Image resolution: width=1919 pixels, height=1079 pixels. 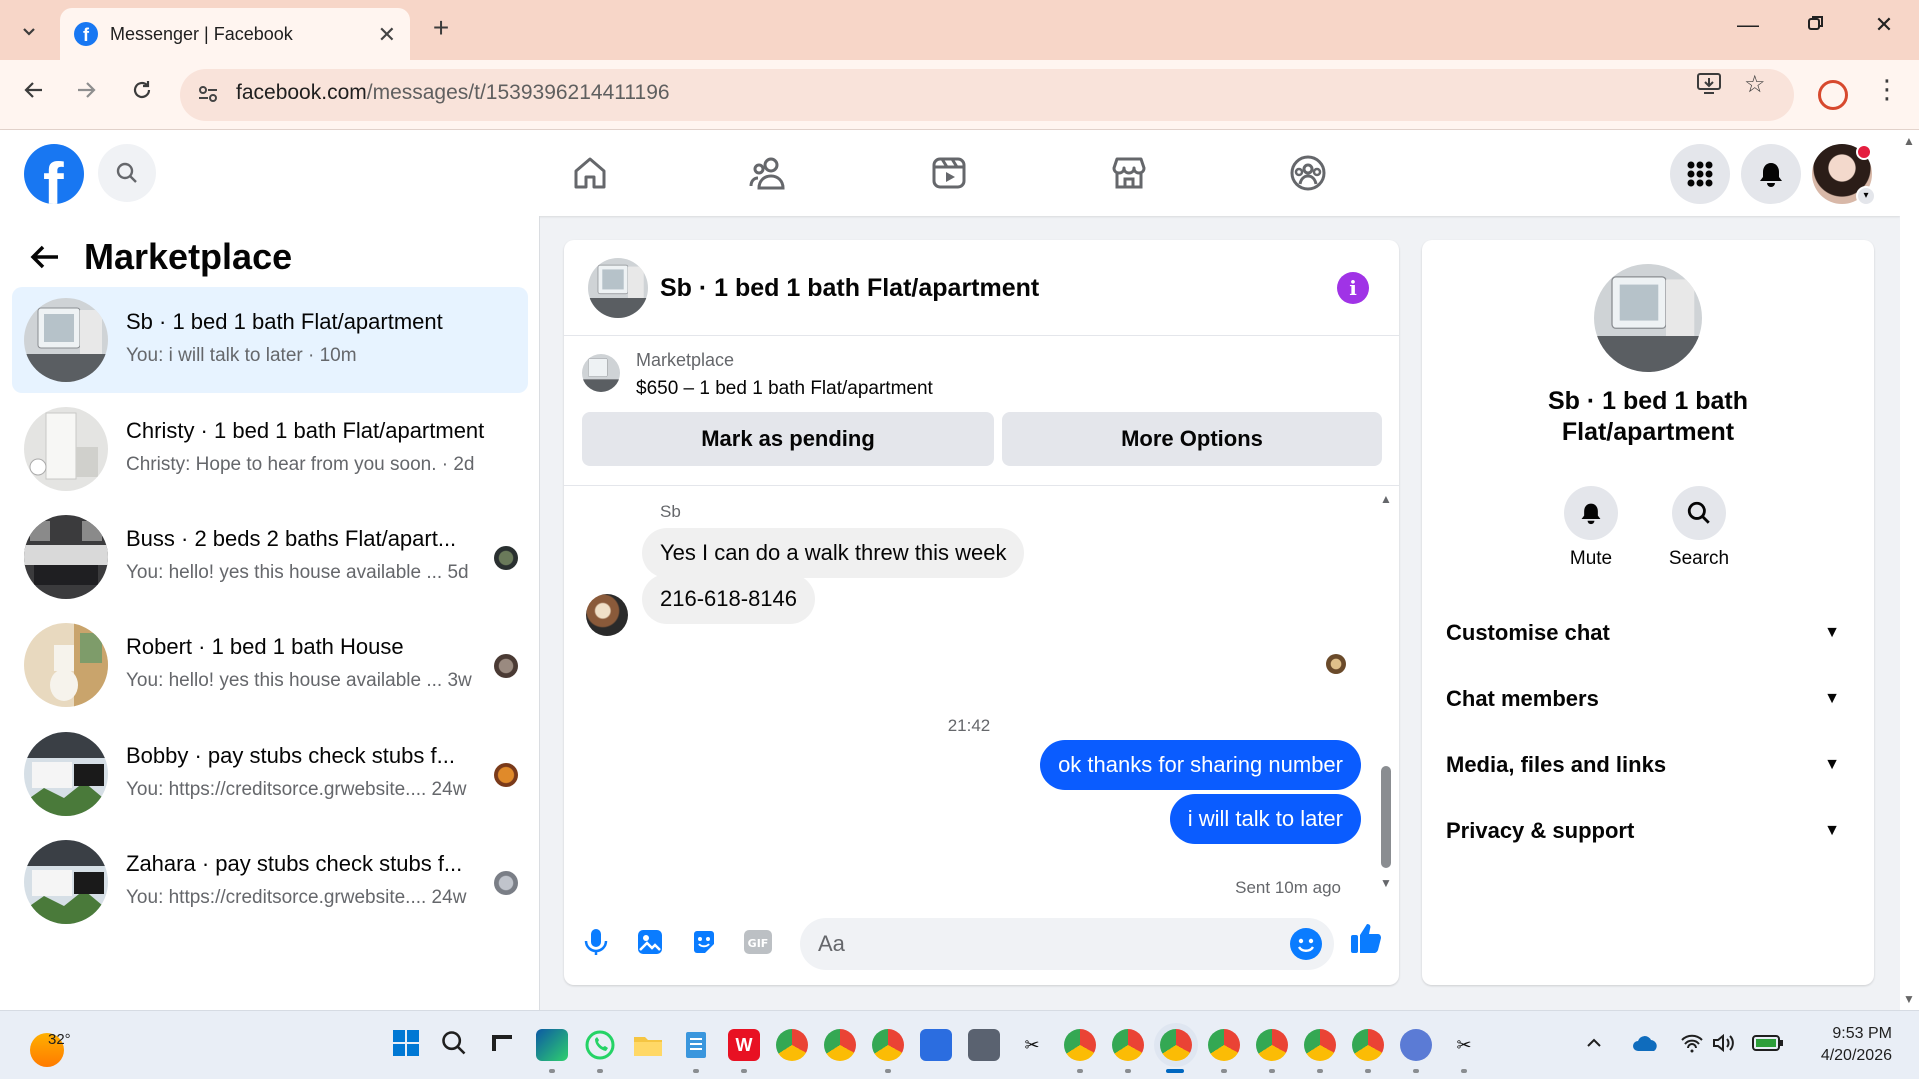 What do you see at coordinates (1176, 1045) in the screenshot?
I see `chrome-active-window-icon` at bounding box center [1176, 1045].